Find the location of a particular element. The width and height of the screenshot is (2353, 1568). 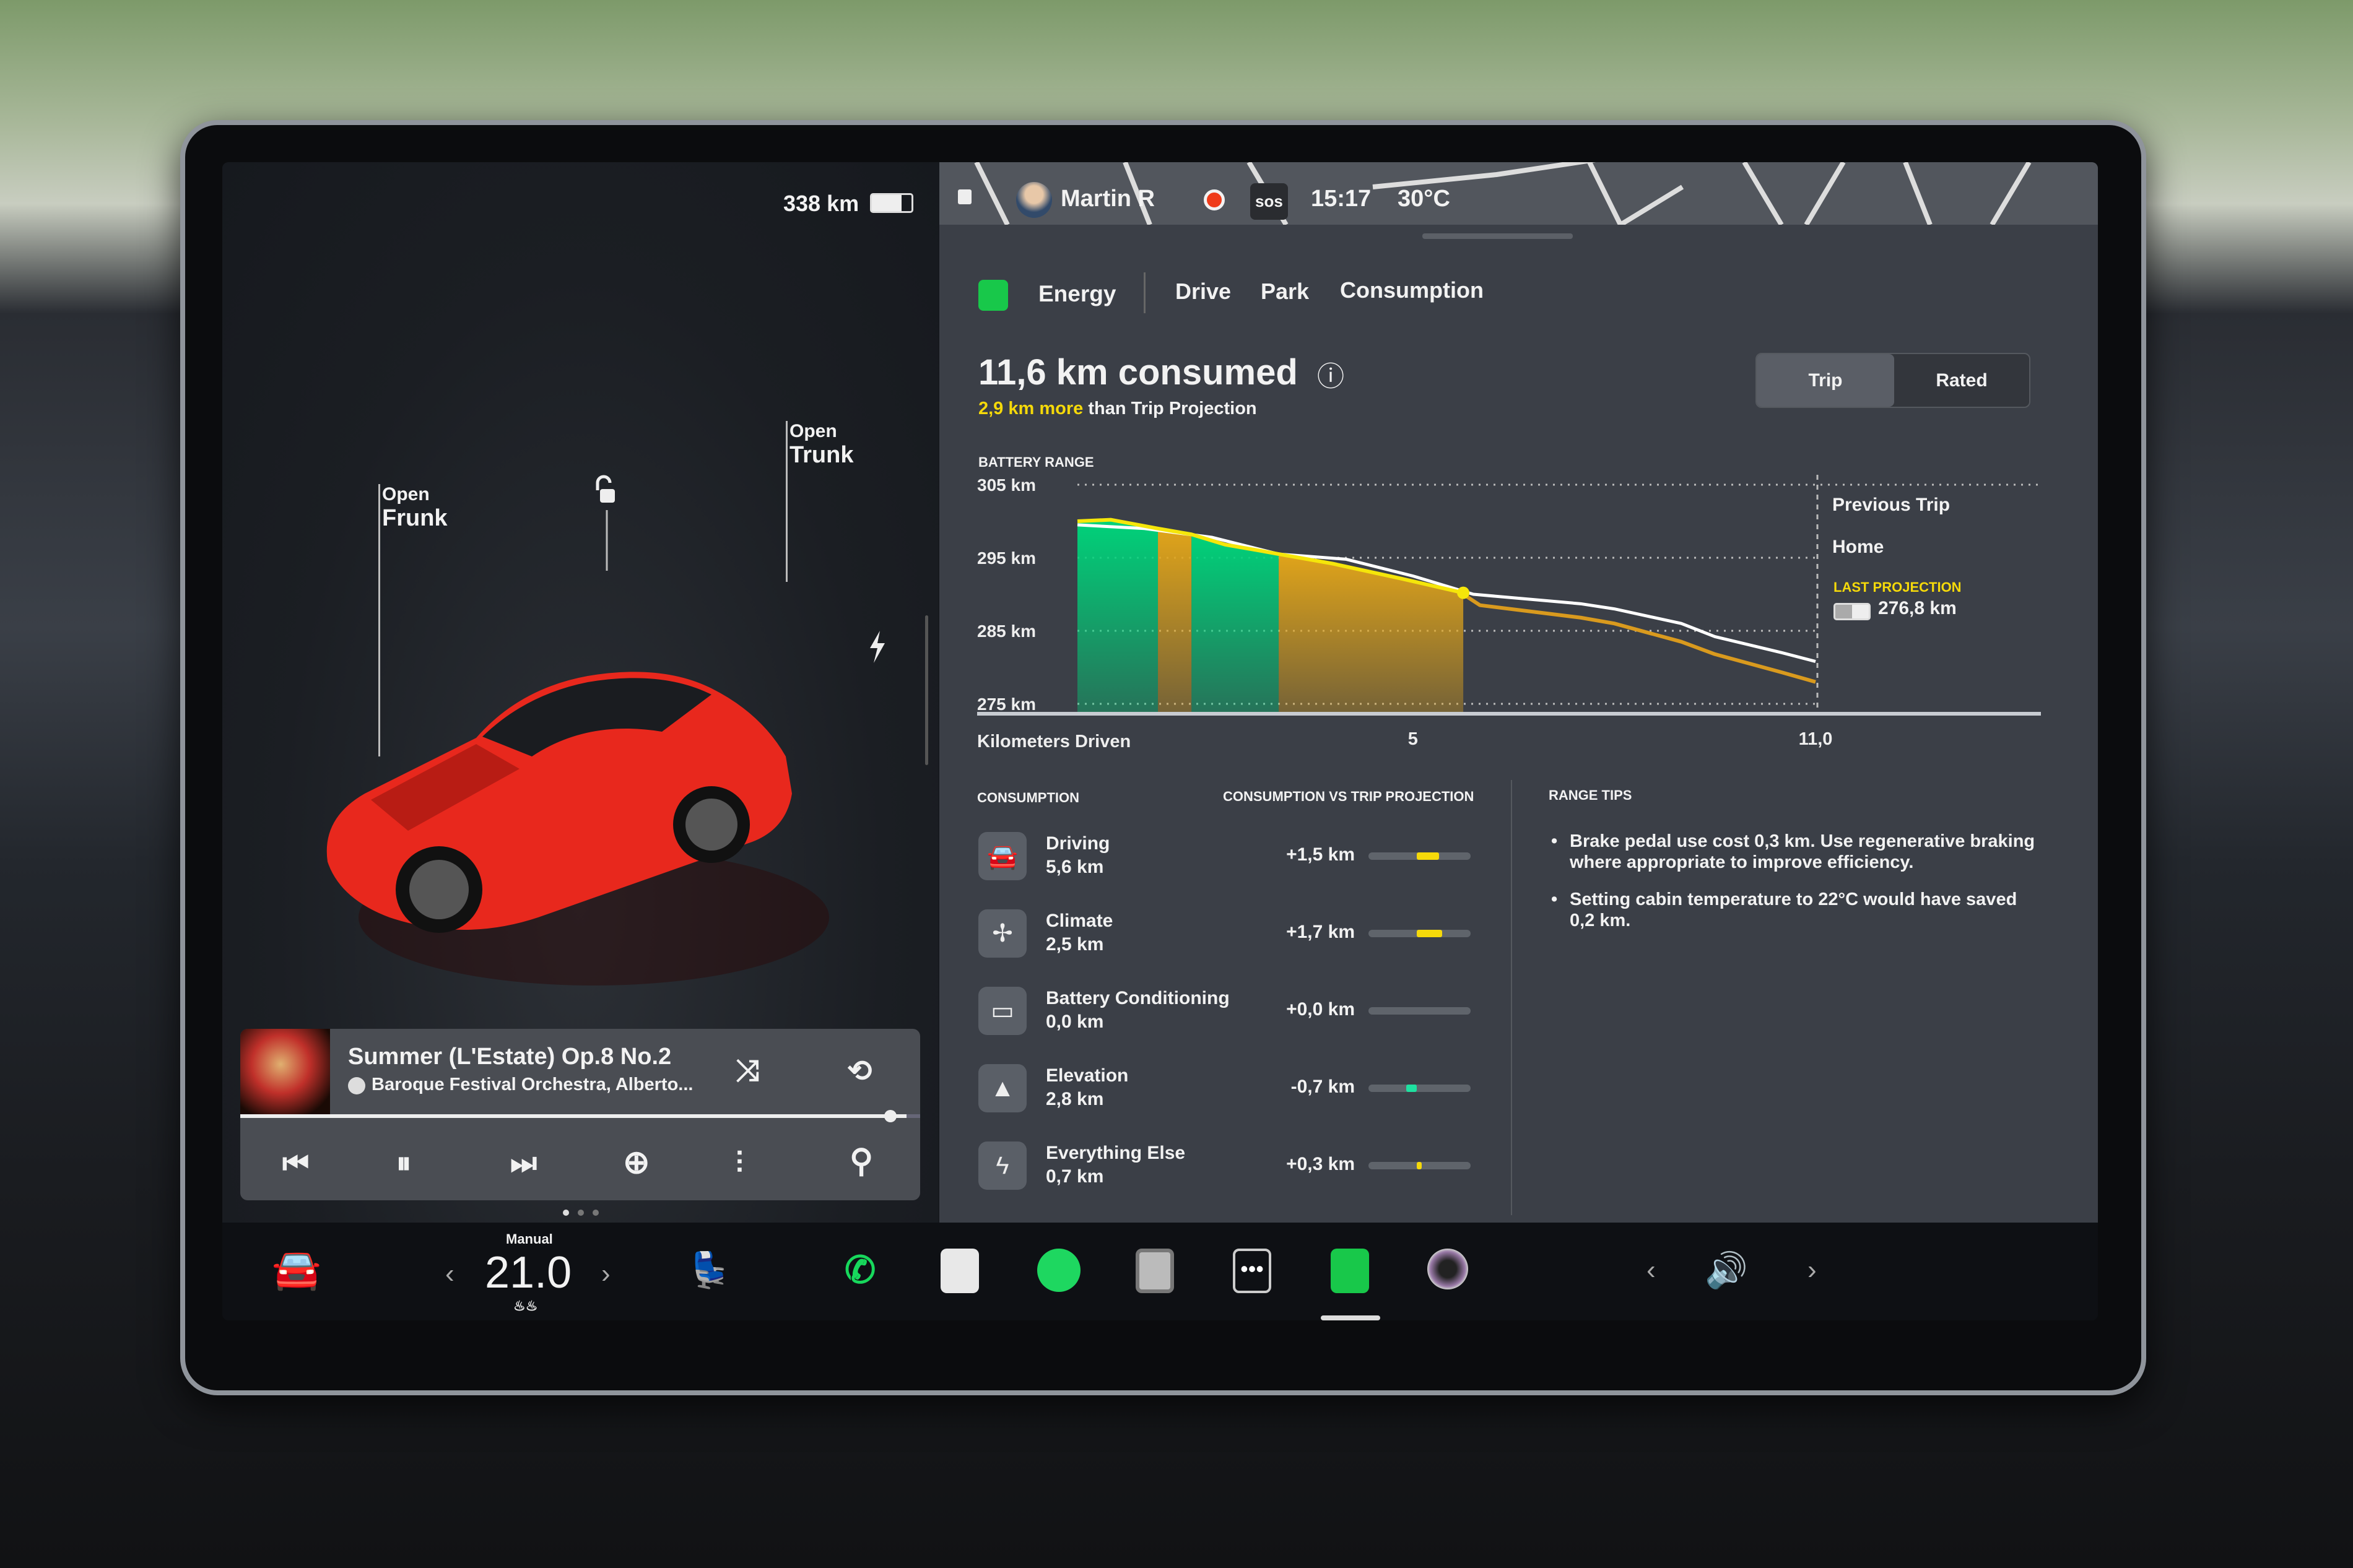

consumption-row: ϟ Everything Else 0,7 km +0,3 km is located at coordinates (1224, 1166).